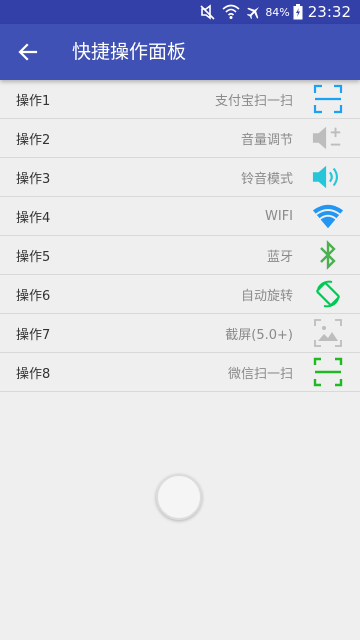 The height and width of the screenshot is (640, 360). What do you see at coordinates (328, 294) in the screenshot?
I see `screen-rotate-icon` at bounding box center [328, 294].